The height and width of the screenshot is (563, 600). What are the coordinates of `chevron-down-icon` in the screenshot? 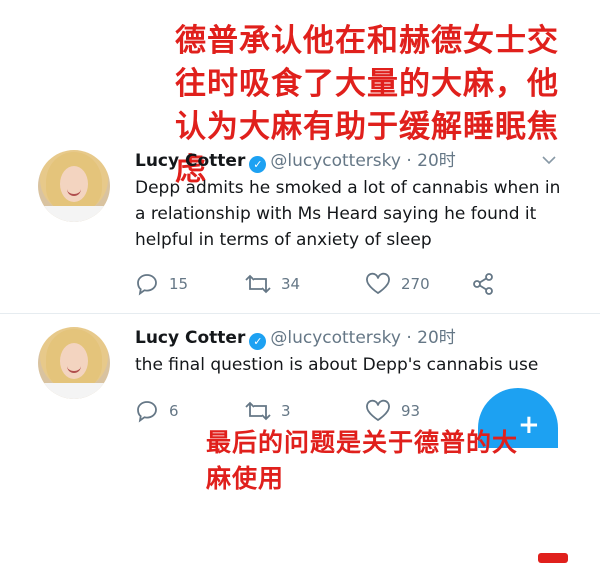 It's located at (549, 160).